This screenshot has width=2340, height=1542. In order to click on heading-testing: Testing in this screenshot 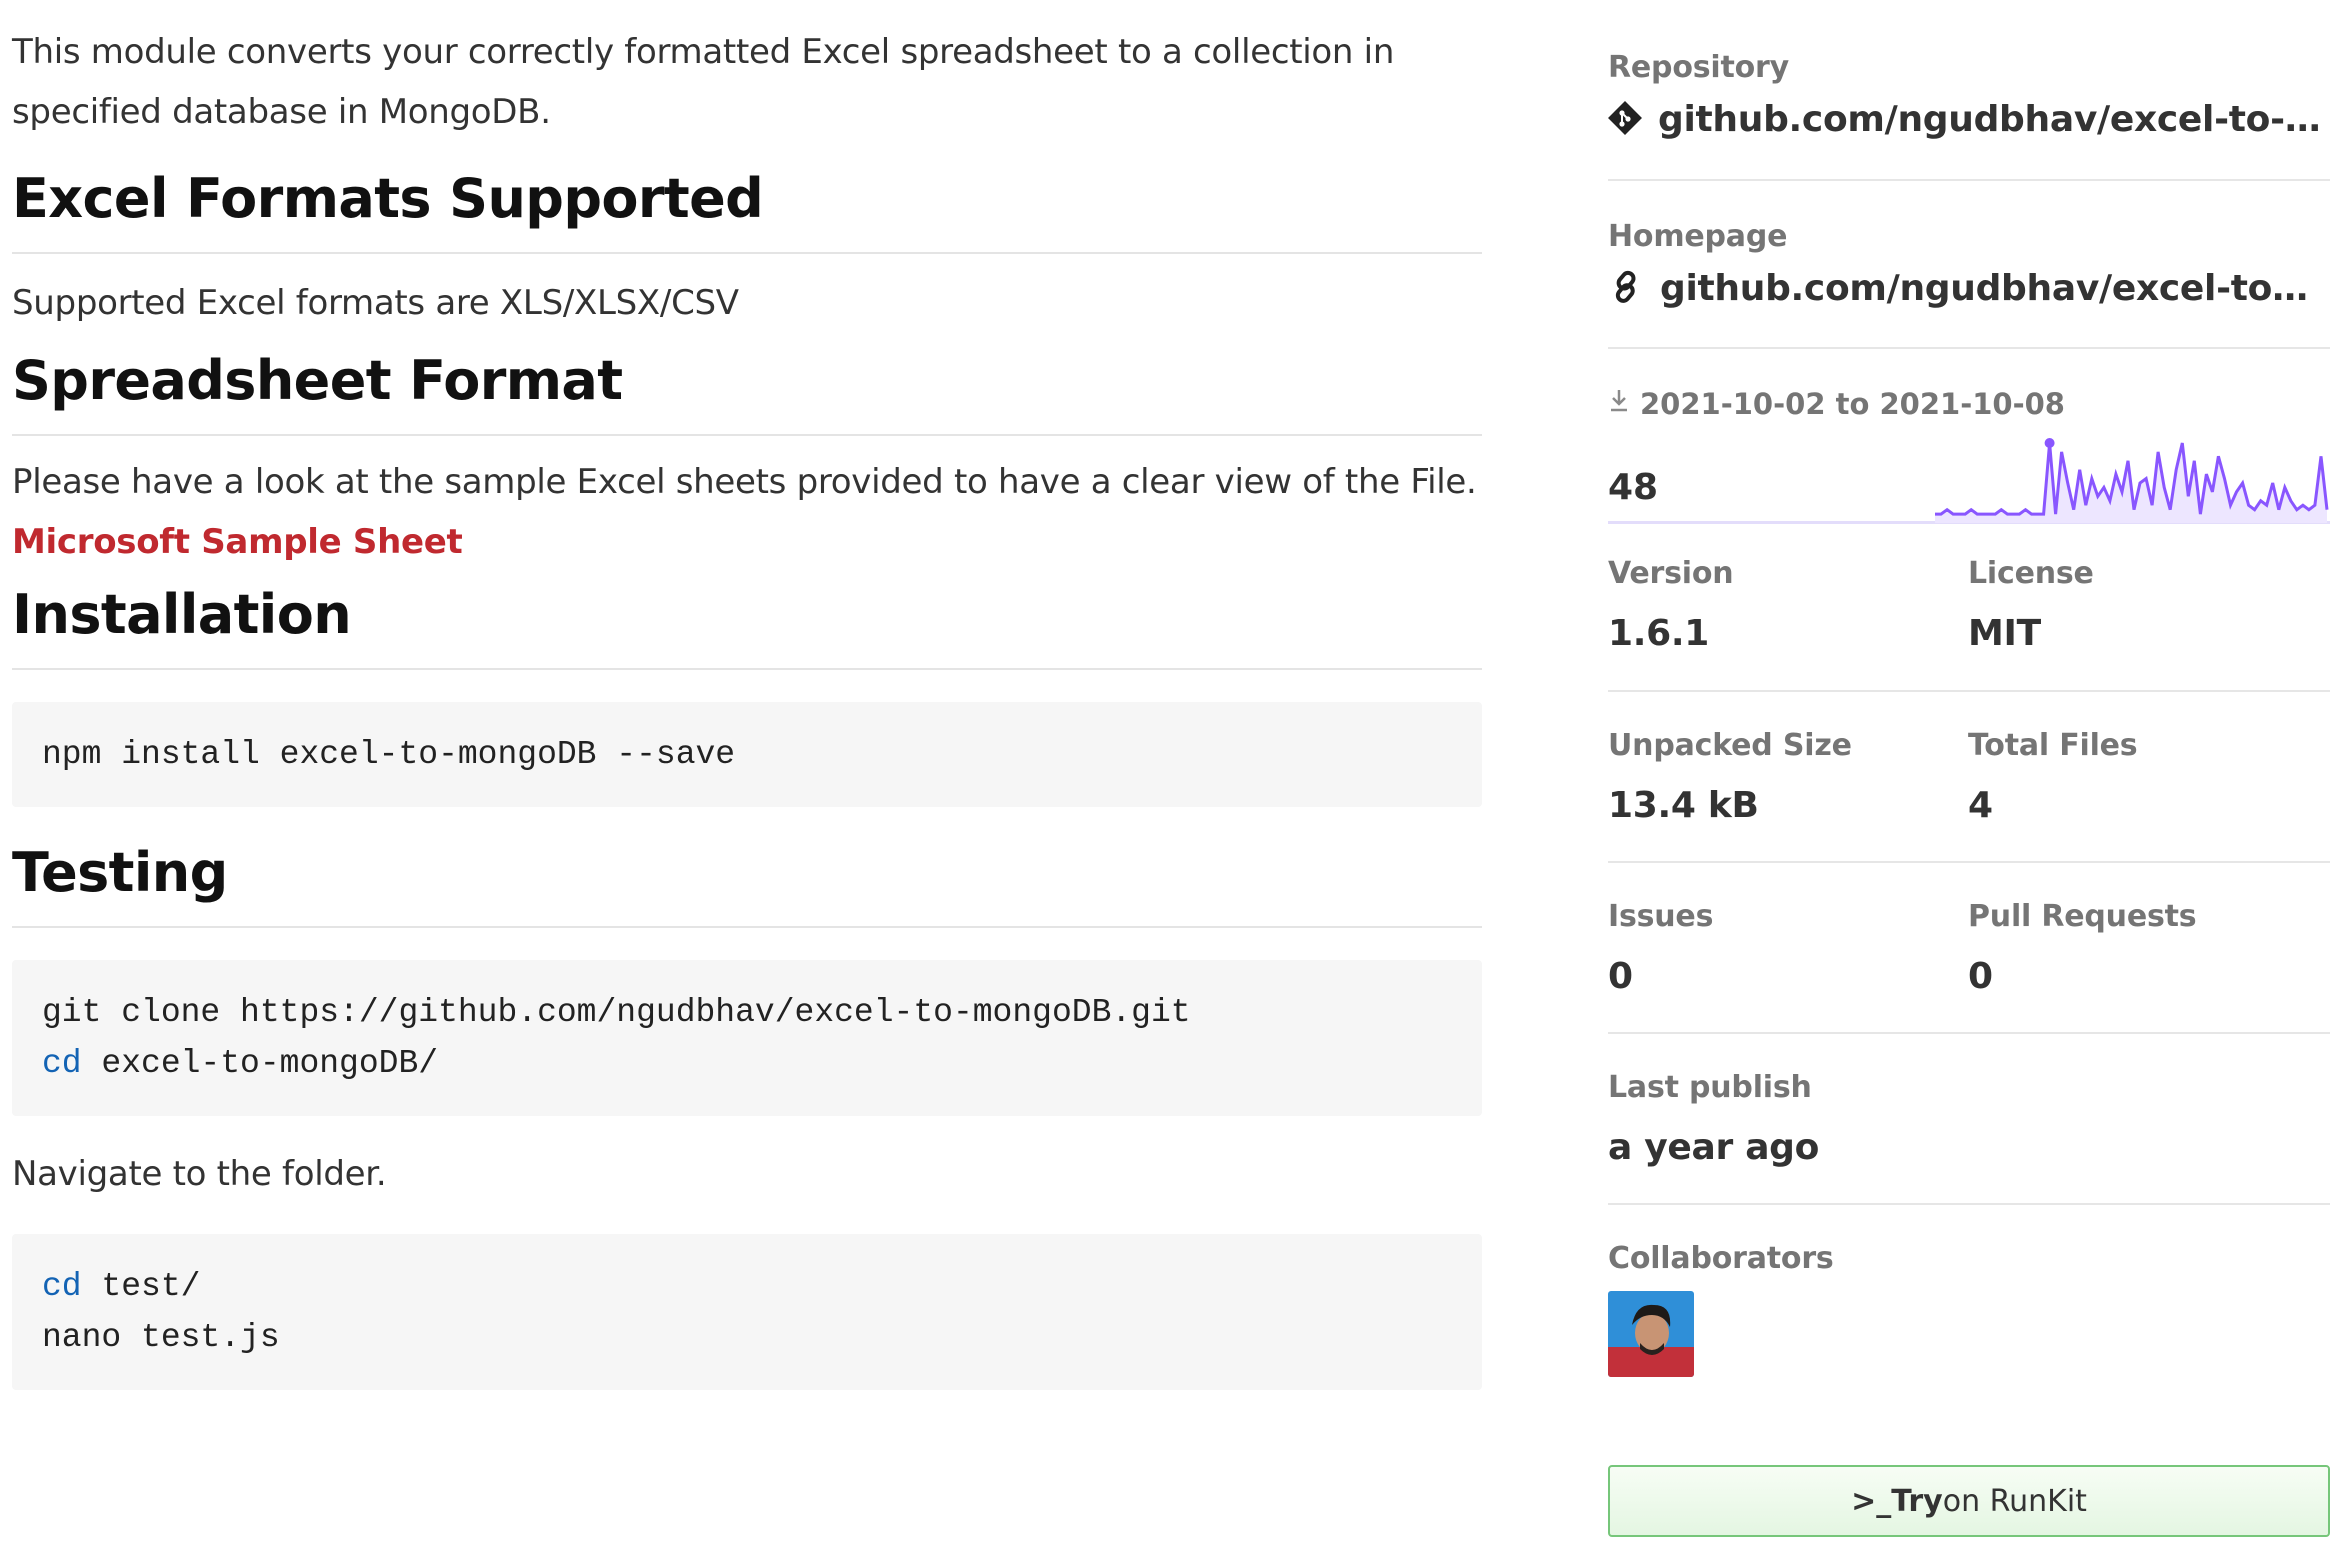, I will do `click(747, 884)`.